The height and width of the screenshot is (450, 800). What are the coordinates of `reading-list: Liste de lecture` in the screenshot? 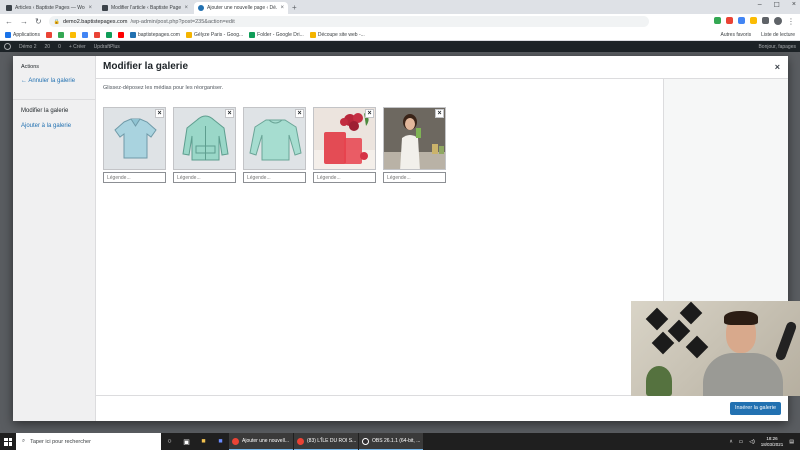 It's located at (778, 35).